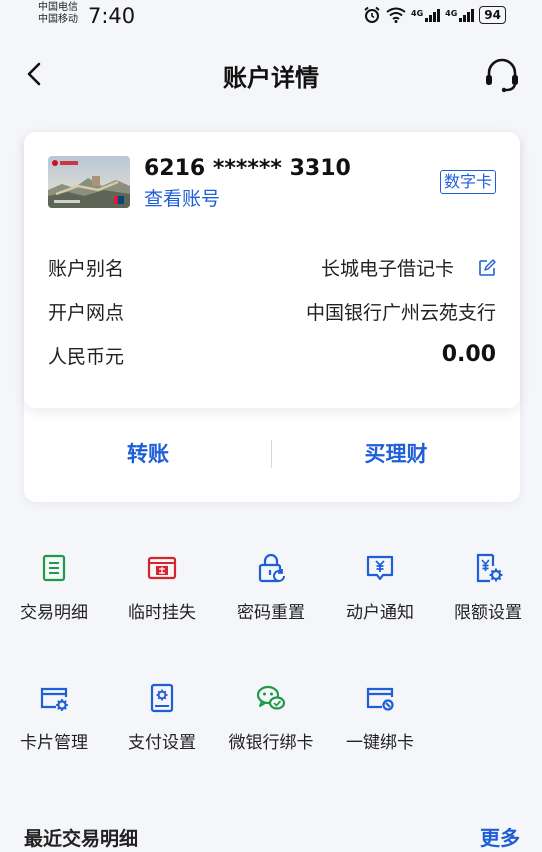 The height and width of the screenshot is (852, 542). I want to click on info-value: 长城电子借记卡, so click(387, 269).